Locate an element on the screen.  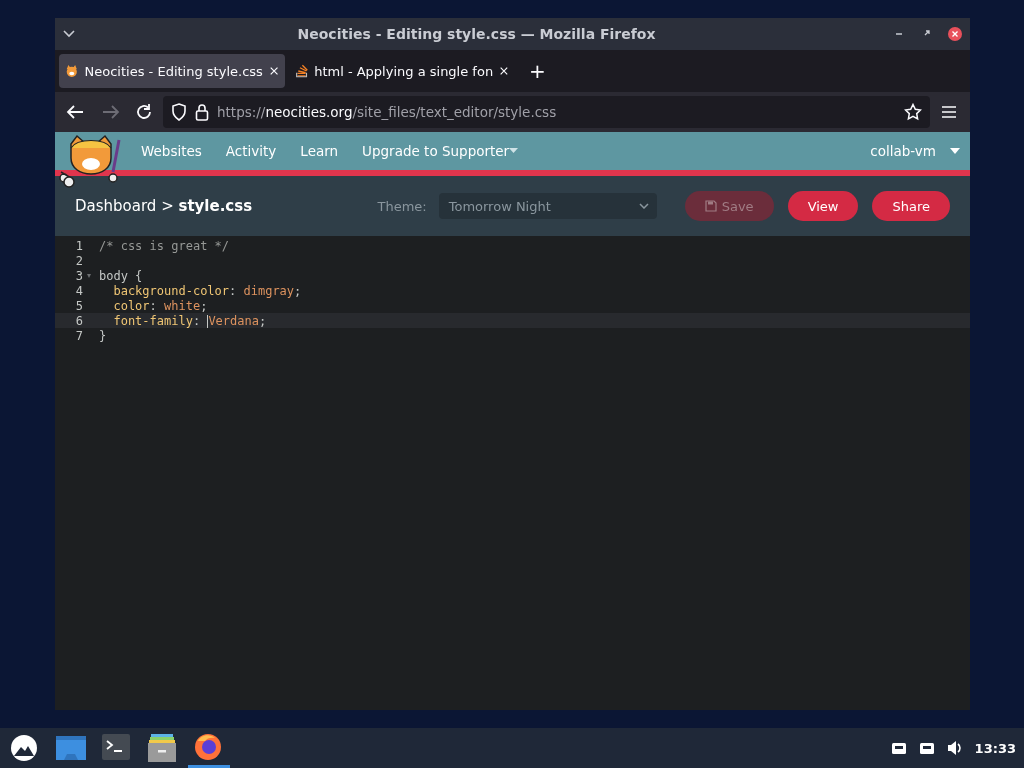
nav-link: Websites is located at coordinates (171, 151).